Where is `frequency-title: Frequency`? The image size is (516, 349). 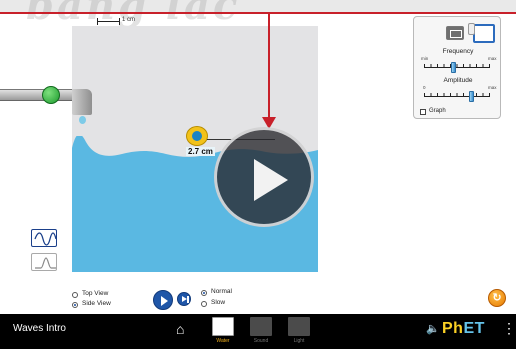
frequency-title: Frequency is located at coordinates (458, 51).